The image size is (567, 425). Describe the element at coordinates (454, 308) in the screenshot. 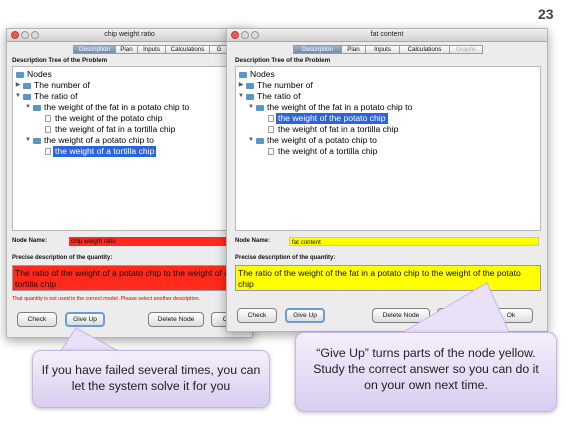

I see `right-callout-pointer` at that location.